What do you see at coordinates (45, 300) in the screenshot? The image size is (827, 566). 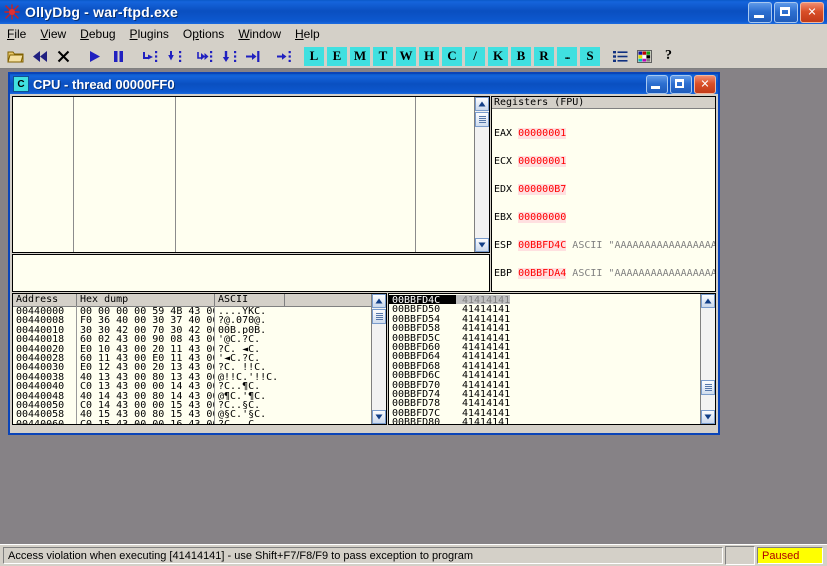 I see `hex-dump-header-address: Address` at bounding box center [45, 300].